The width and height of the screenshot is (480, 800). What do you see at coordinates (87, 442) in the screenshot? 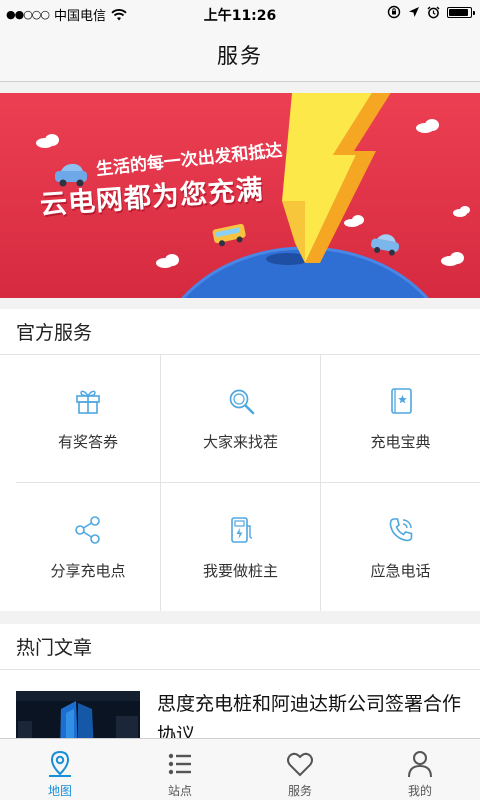
I see `service-label: 有奖答券` at bounding box center [87, 442].